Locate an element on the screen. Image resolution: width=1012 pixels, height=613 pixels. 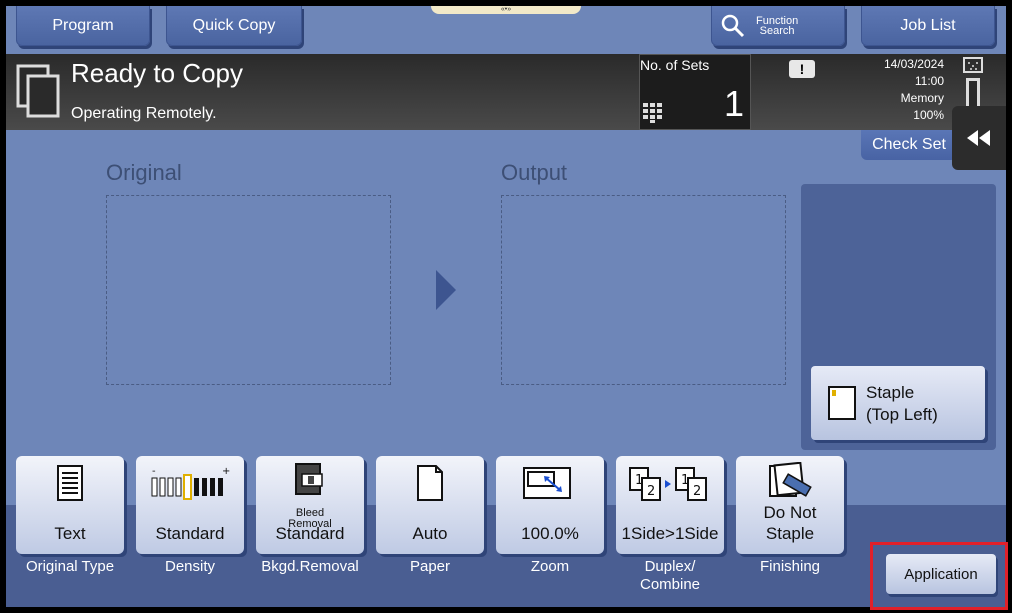
job-list-button: Job List is located at coordinates (928, 26).